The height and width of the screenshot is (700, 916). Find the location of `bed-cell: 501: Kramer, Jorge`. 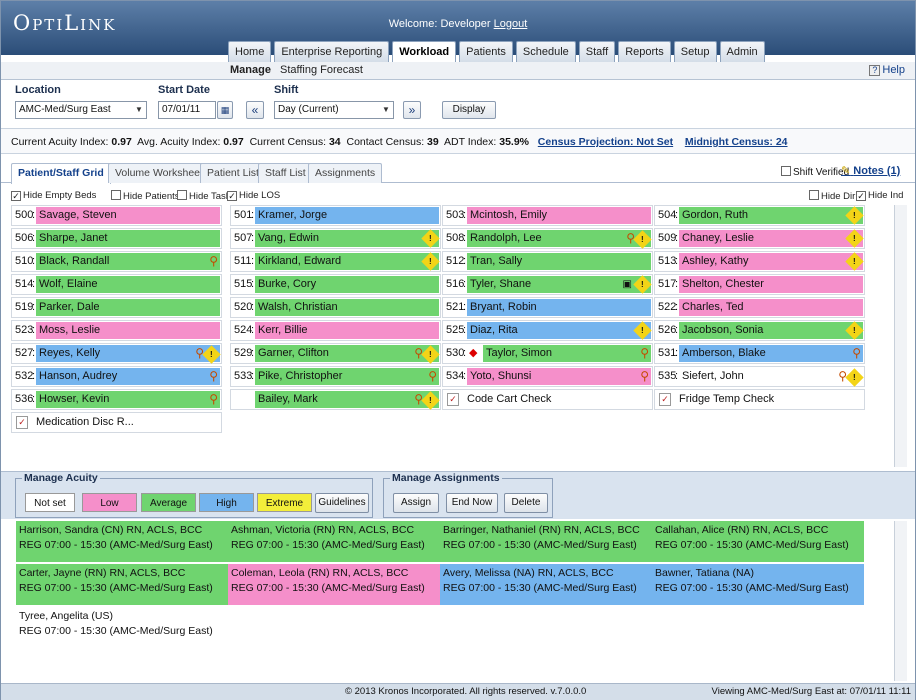

bed-cell: 501: Kramer, Jorge is located at coordinates (335, 215).